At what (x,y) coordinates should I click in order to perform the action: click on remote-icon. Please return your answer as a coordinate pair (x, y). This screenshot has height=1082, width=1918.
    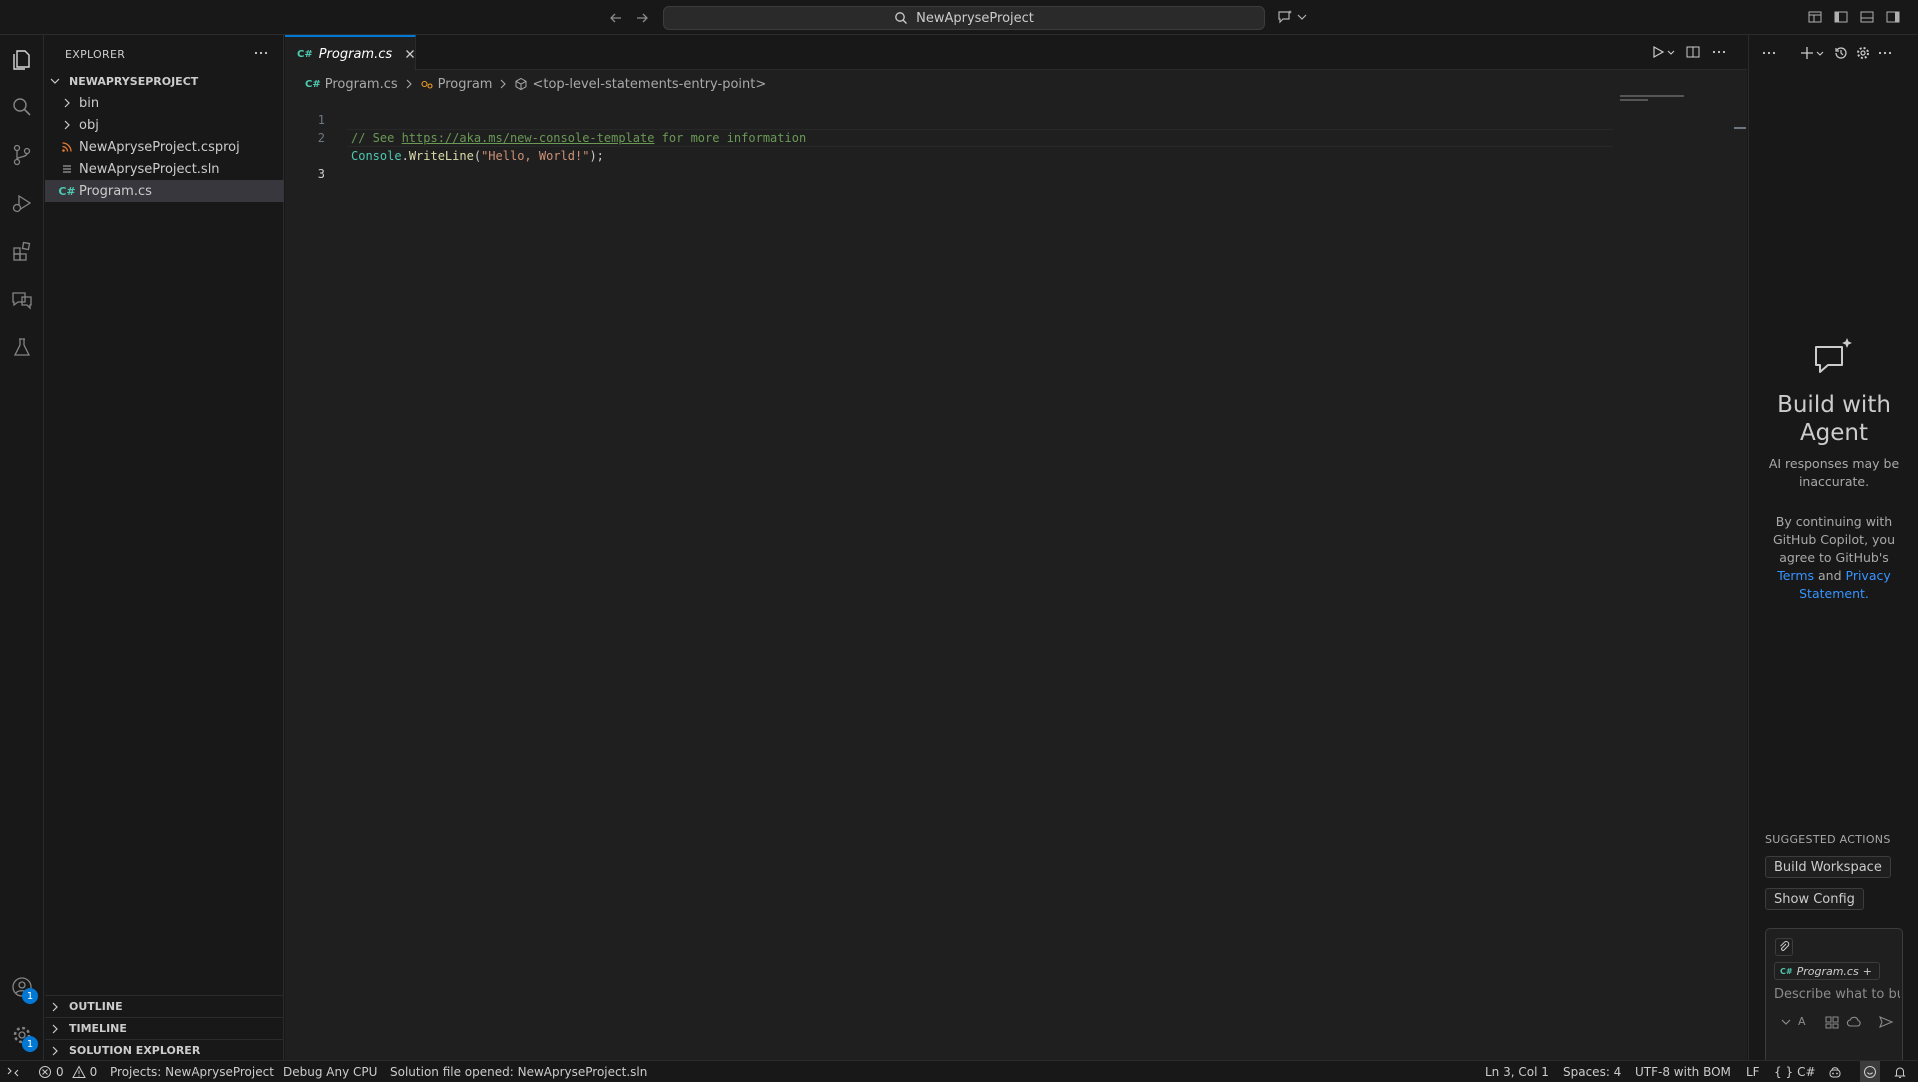
    Looking at the image, I should click on (13, 1072).